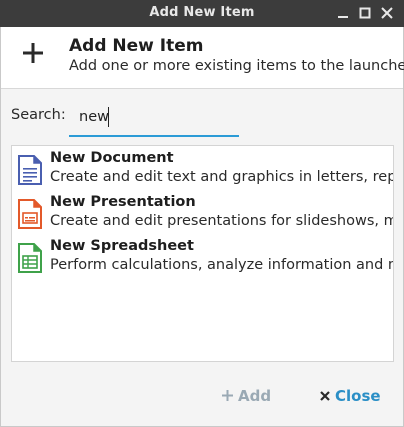 This screenshot has height=427, width=404. What do you see at coordinates (358, 396) in the screenshot?
I see `close-button-label: Close` at bounding box center [358, 396].